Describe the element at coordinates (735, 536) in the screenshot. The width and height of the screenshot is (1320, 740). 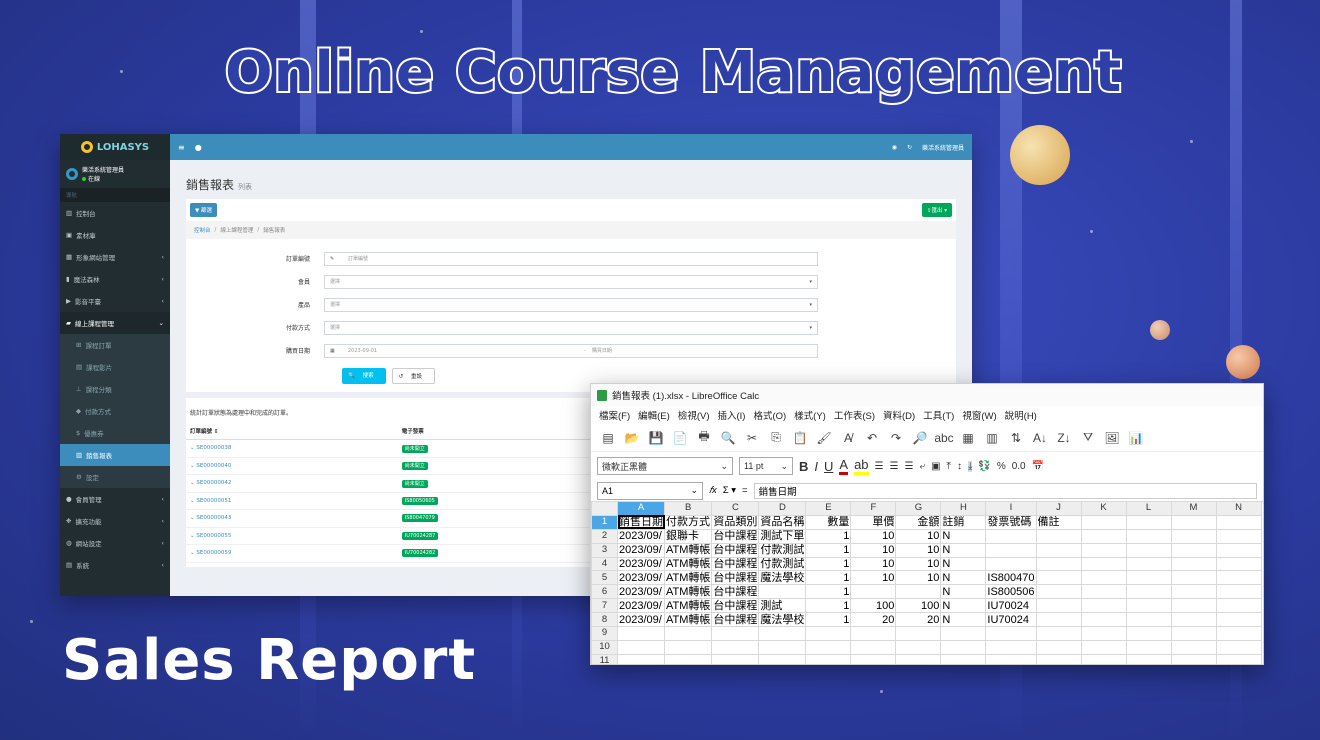
I see `cell: 台中課程` at that location.